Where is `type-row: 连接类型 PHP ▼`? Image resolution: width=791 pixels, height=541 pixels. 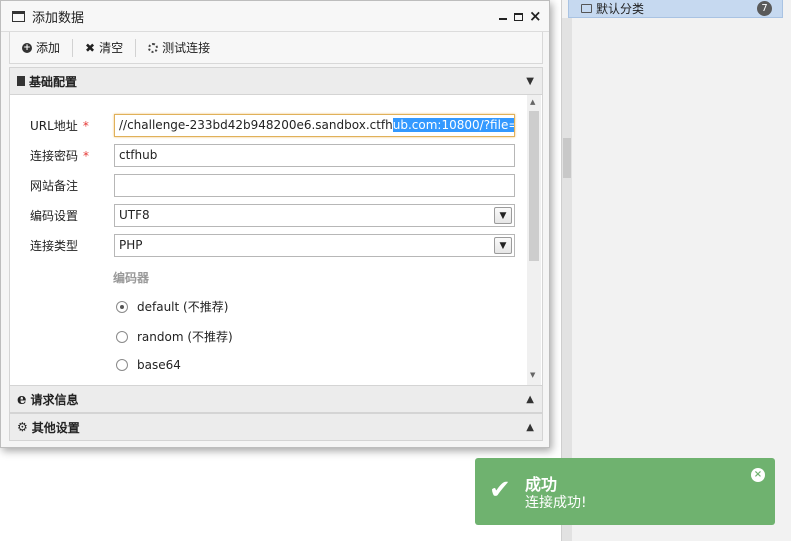
type-row: 连接类型 PHP ▼ is located at coordinates (265, 245).